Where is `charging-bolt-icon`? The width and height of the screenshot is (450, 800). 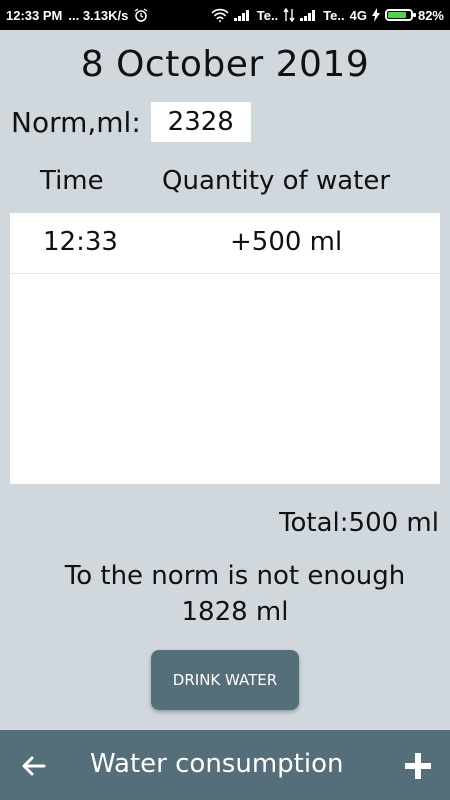
charging-bolt-icon is located at coordinates (375, 15).